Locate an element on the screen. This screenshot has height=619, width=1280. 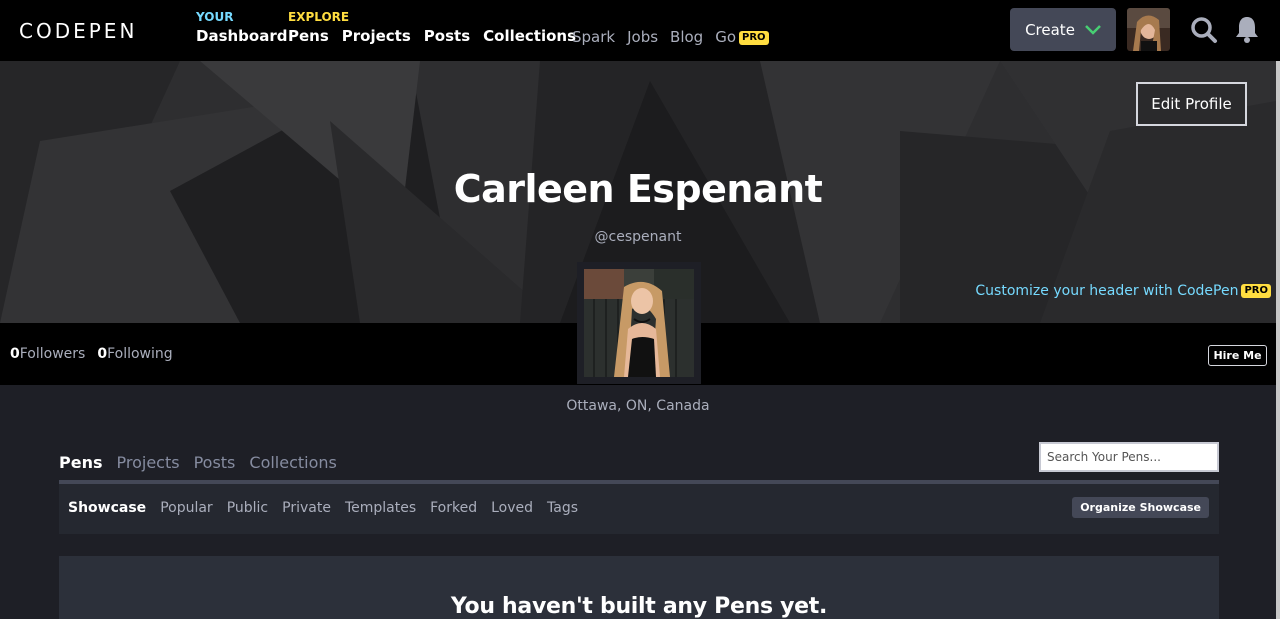
search-pens-input is located at coordinates (1129, 457).